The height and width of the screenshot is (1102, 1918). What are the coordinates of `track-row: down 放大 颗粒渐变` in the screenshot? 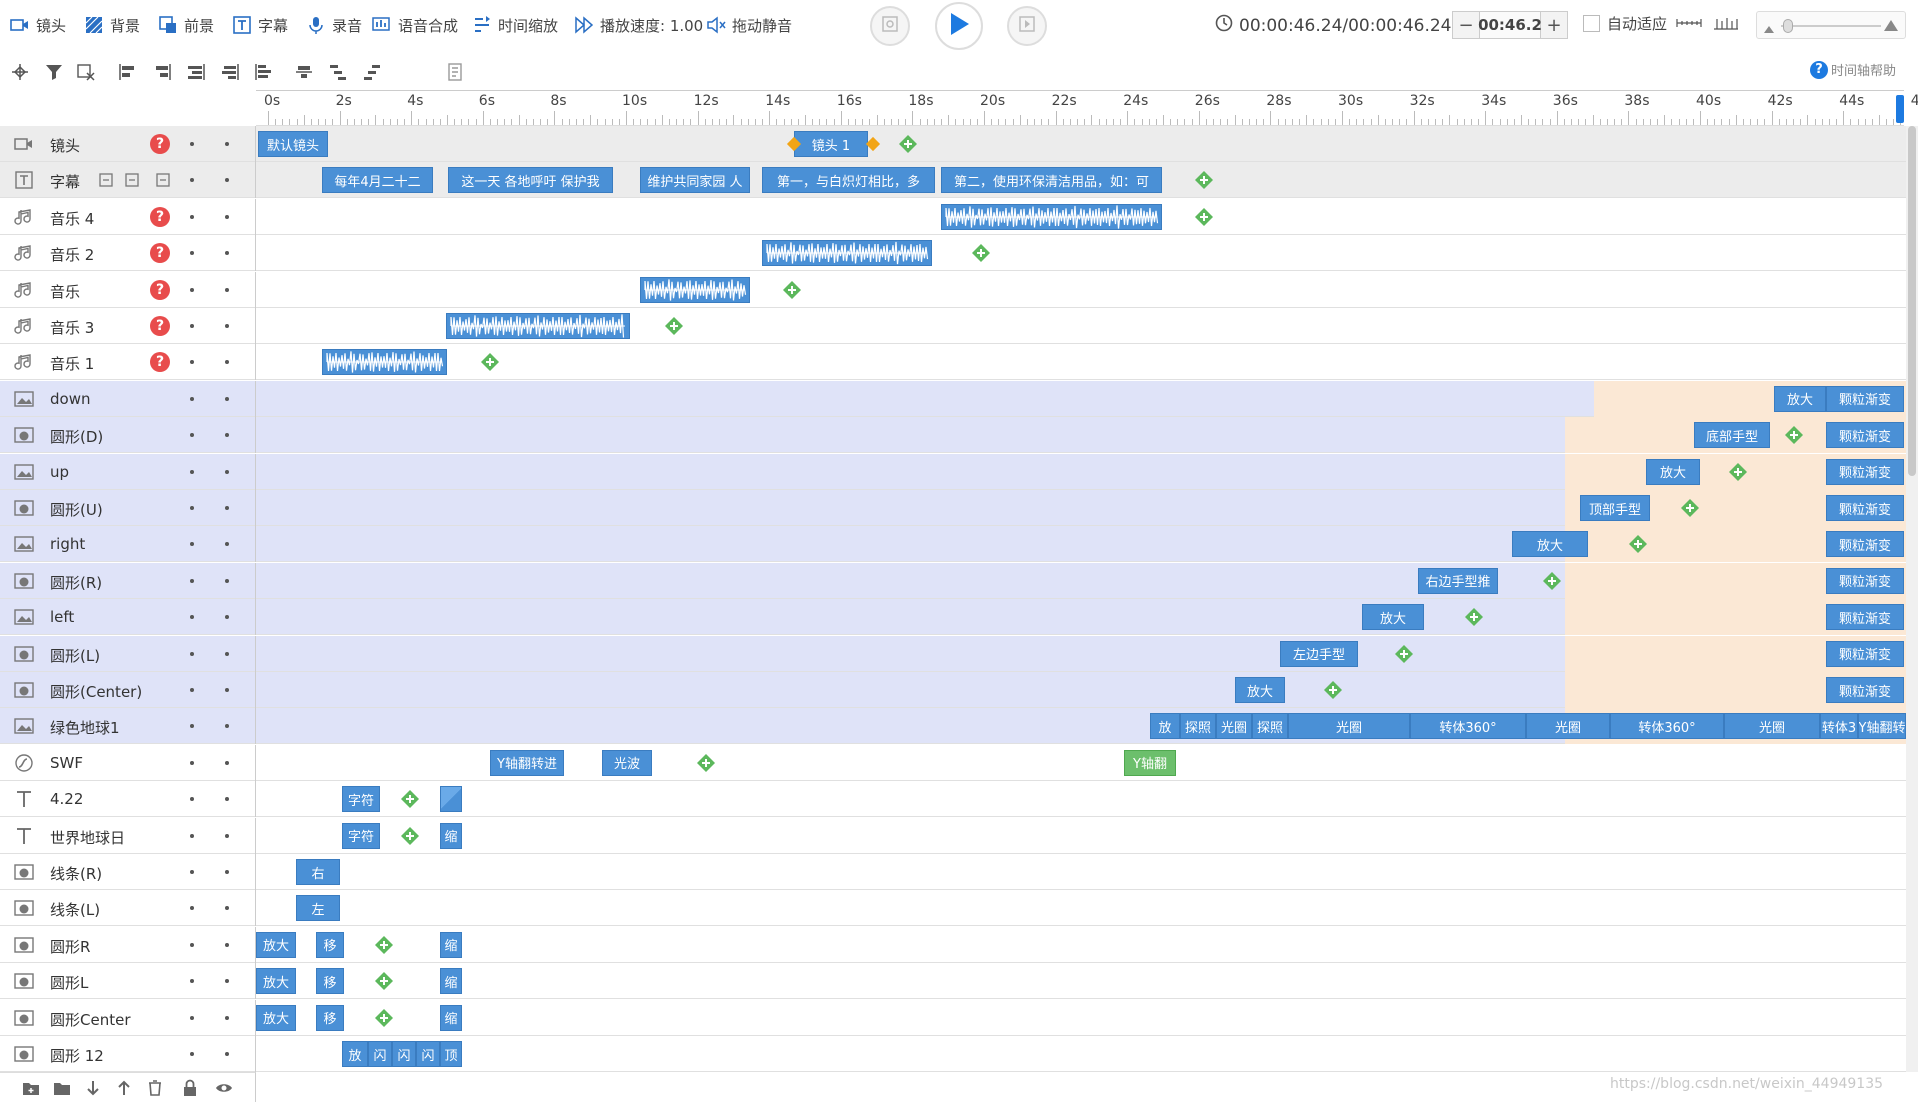 It's located at (953, 398).